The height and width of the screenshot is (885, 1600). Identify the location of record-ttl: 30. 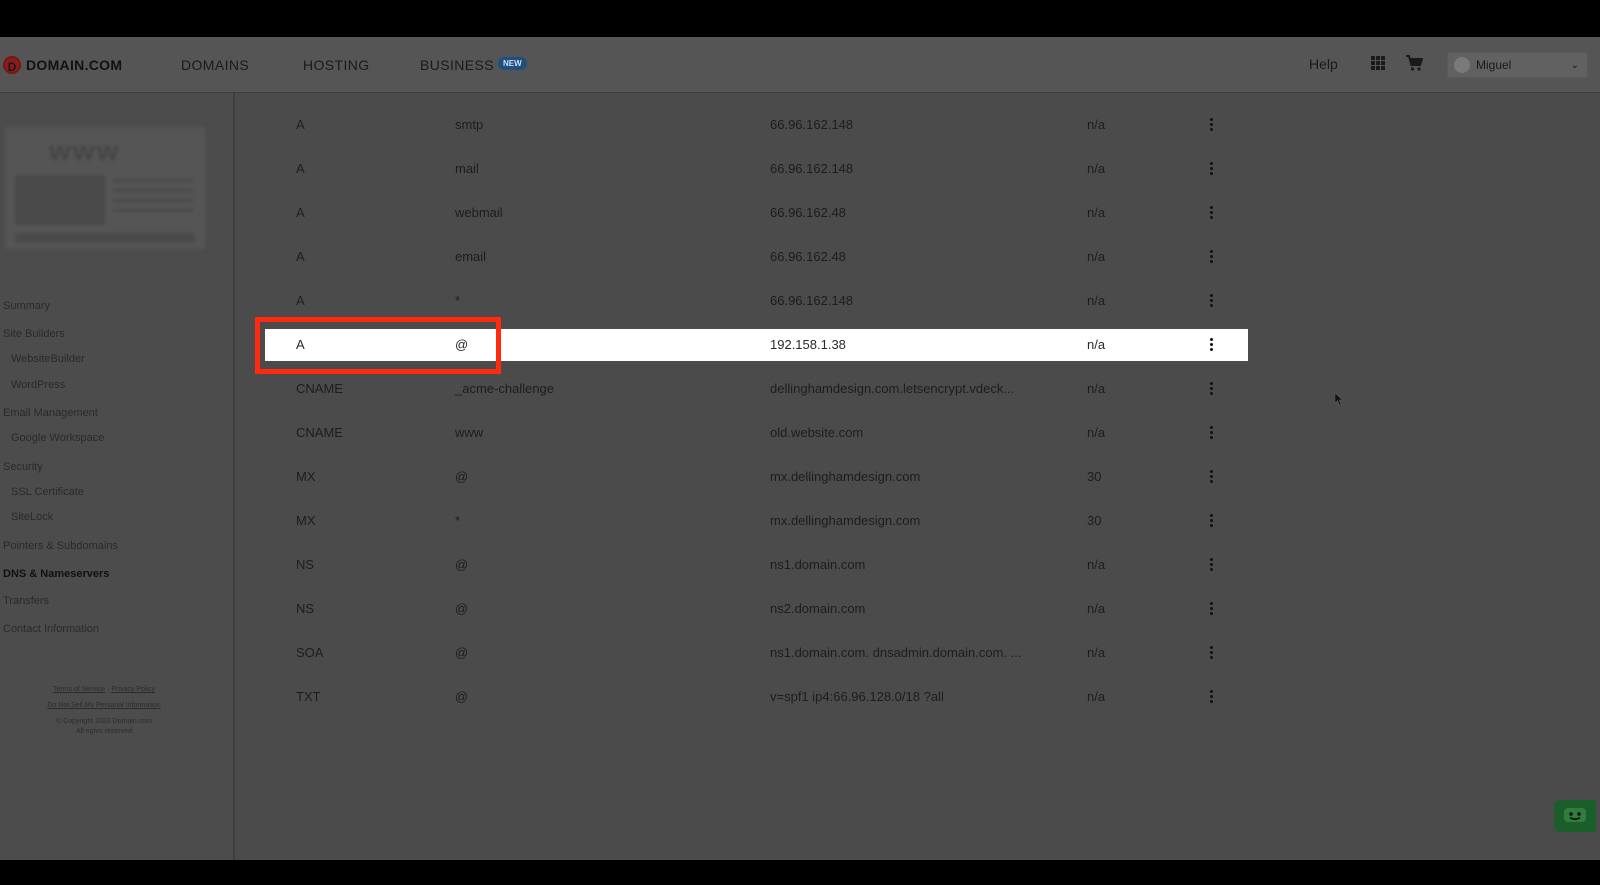
(1094, 520).